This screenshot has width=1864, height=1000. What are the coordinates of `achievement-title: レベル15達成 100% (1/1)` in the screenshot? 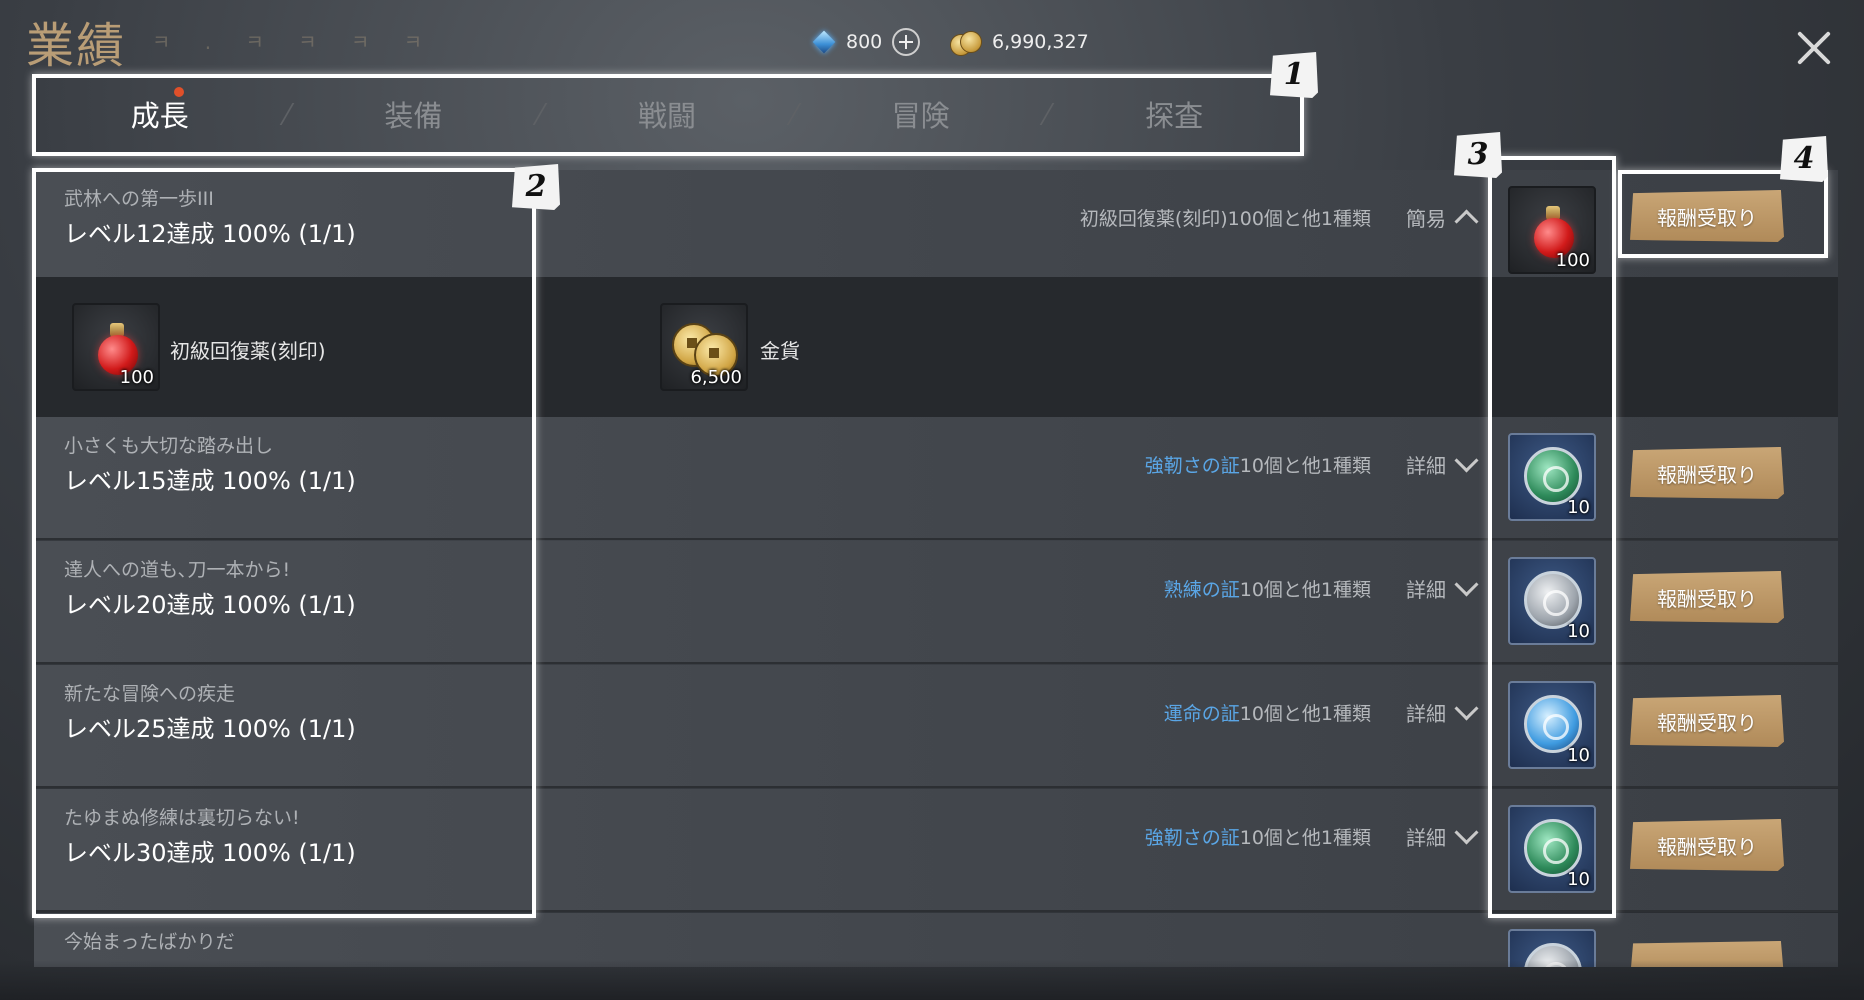 It's located at (210, 481).